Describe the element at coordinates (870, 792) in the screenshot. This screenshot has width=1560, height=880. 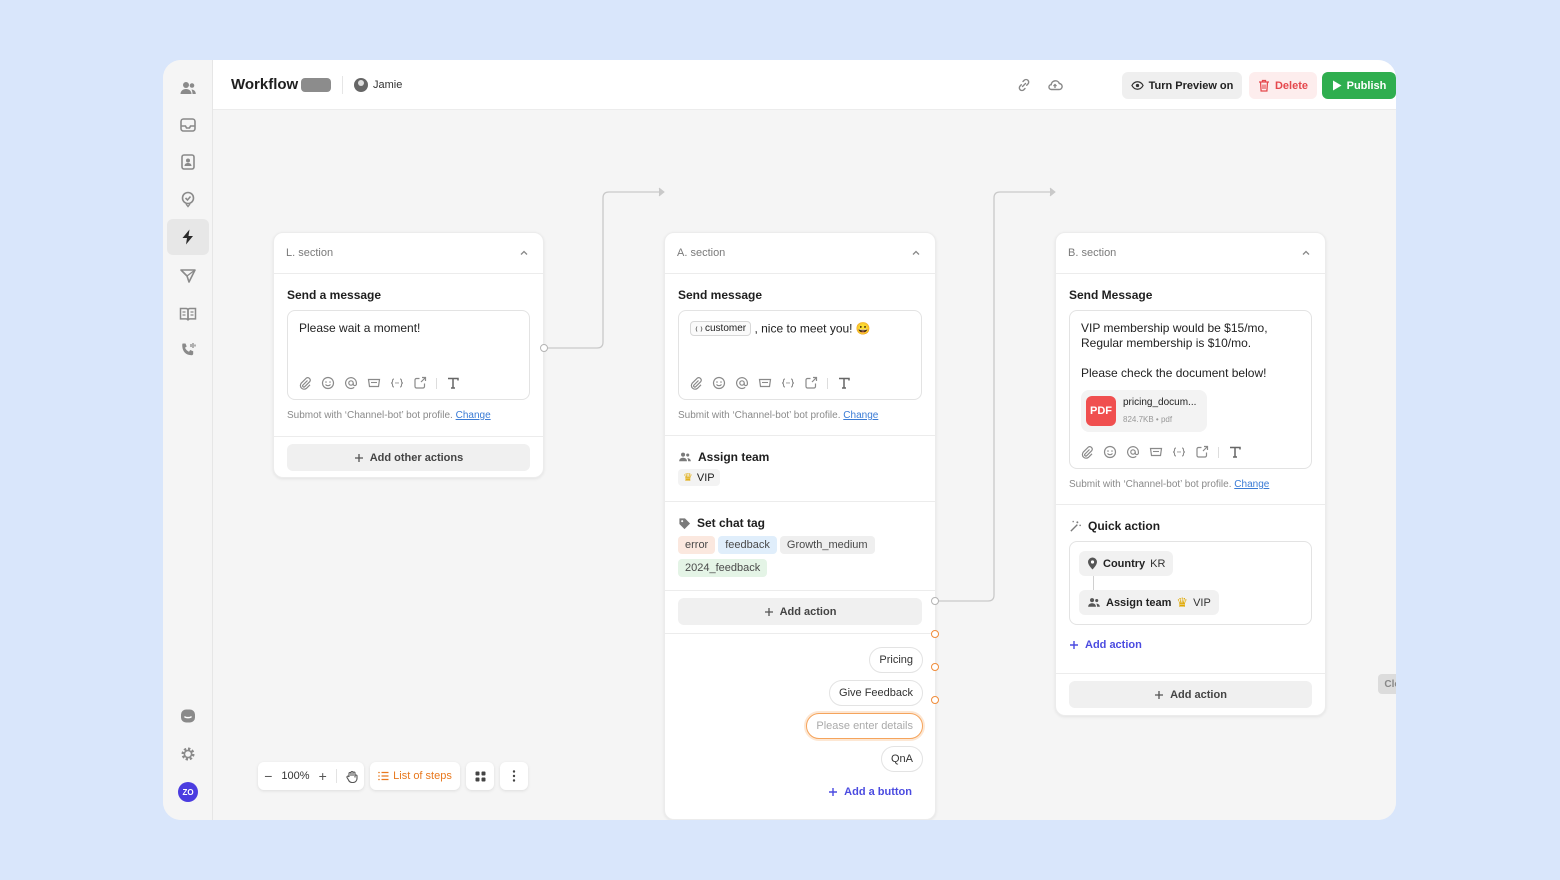
I see `add-a-button-link: Add a button` at that location.